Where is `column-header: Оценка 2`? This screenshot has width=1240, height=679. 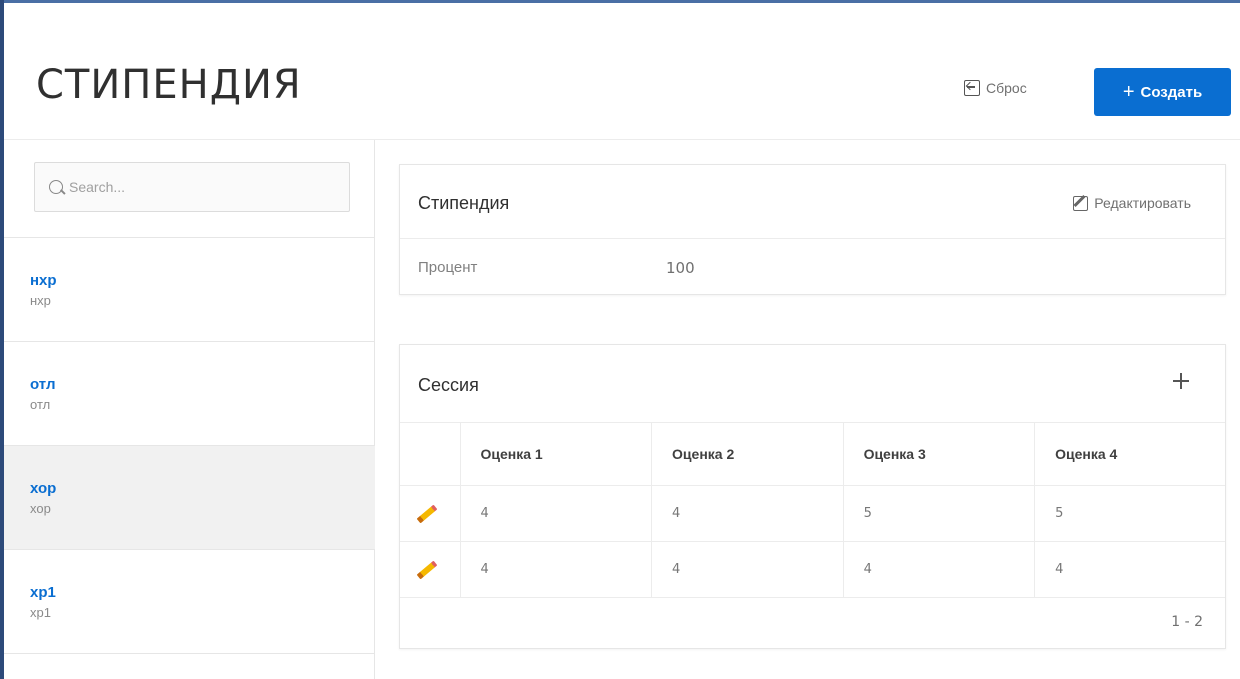
column-header: Оценка 2 is located at coordinates (747, 454).